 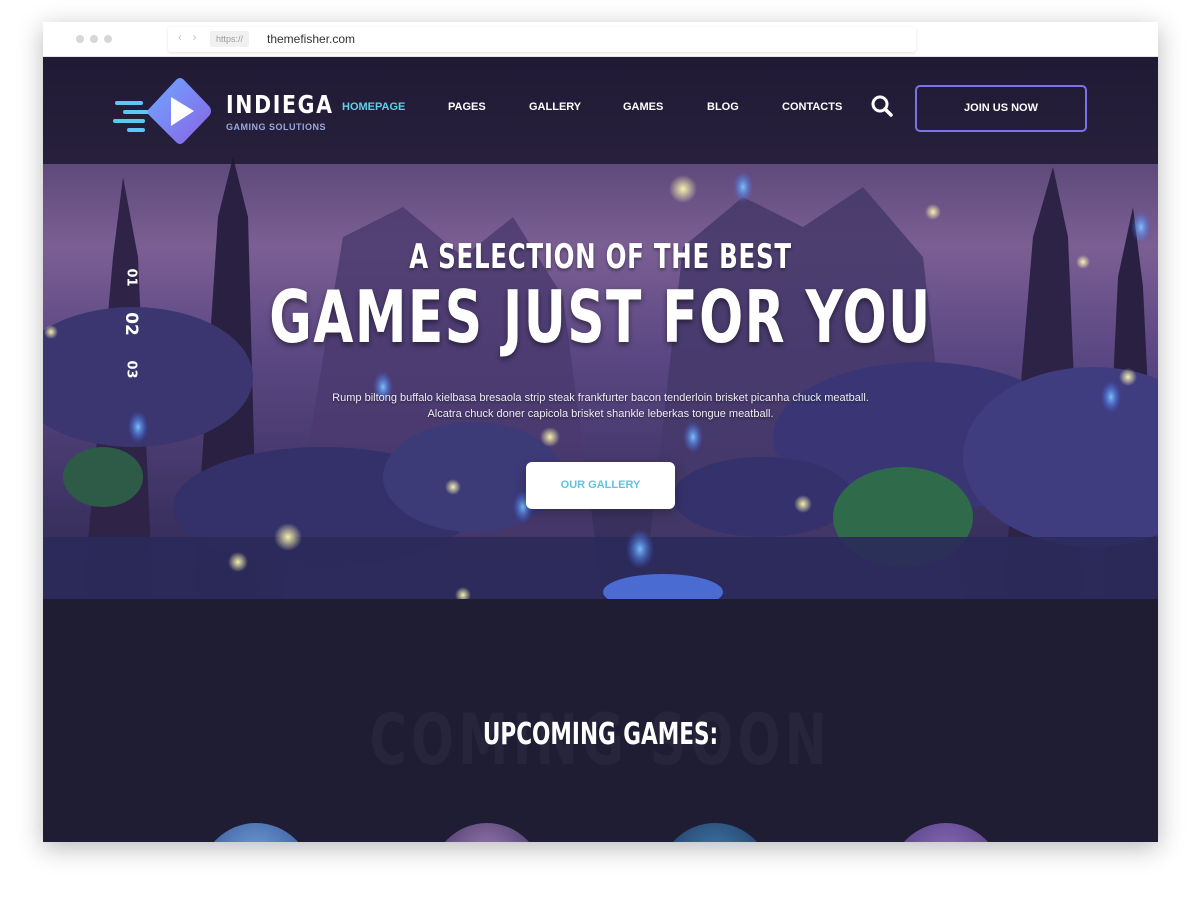 What do you see at coordinates (600, 734) in the screenshot?
I see `upcoming-games-title: UPCOMING GAMES:` at bounding box center [600, 734].